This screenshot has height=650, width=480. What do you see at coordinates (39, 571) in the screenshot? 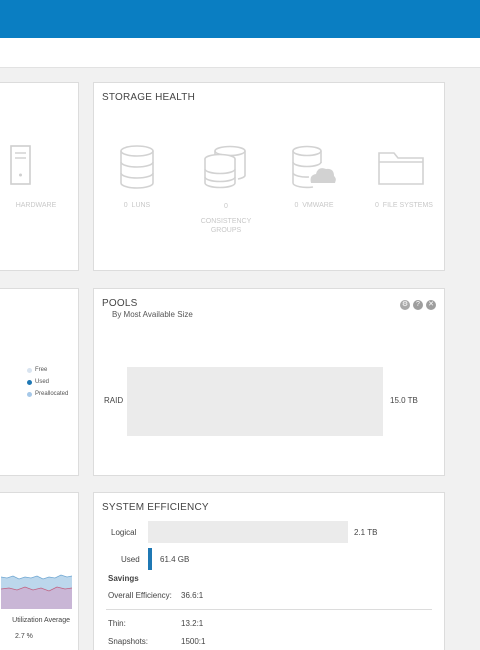
I see `system-performance-card: Utilization Average 2.7 %` at bounding box center [39, 571].